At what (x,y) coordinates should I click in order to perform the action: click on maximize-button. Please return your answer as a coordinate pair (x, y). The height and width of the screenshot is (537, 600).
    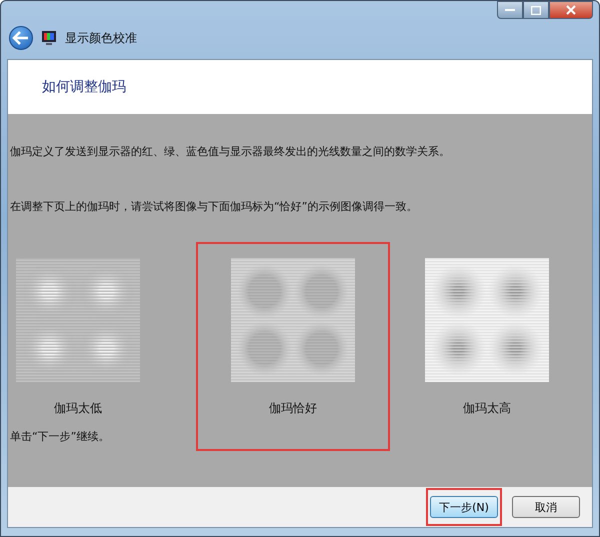
    Looking at the image, I should click on (536, 10).